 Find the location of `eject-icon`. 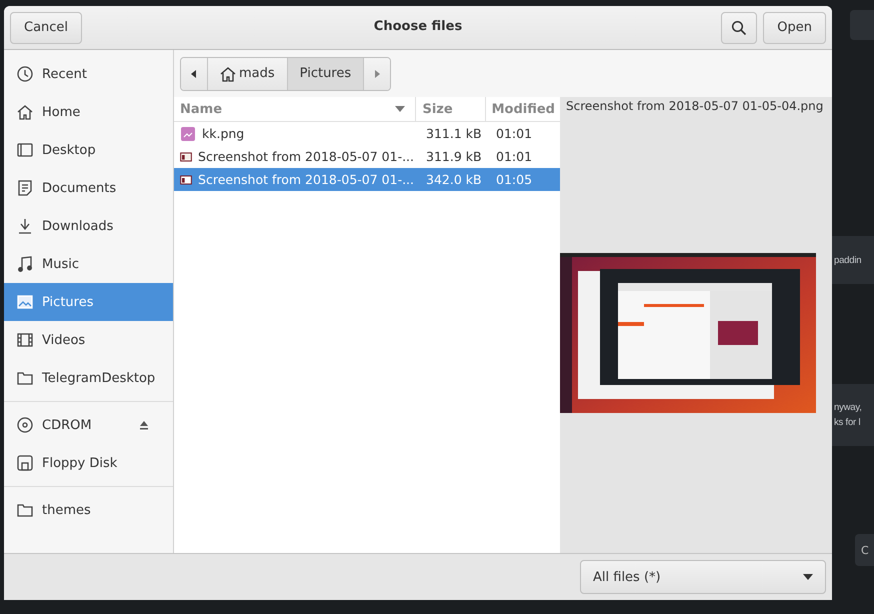

eject-icon is located at coordinates (144, 425).